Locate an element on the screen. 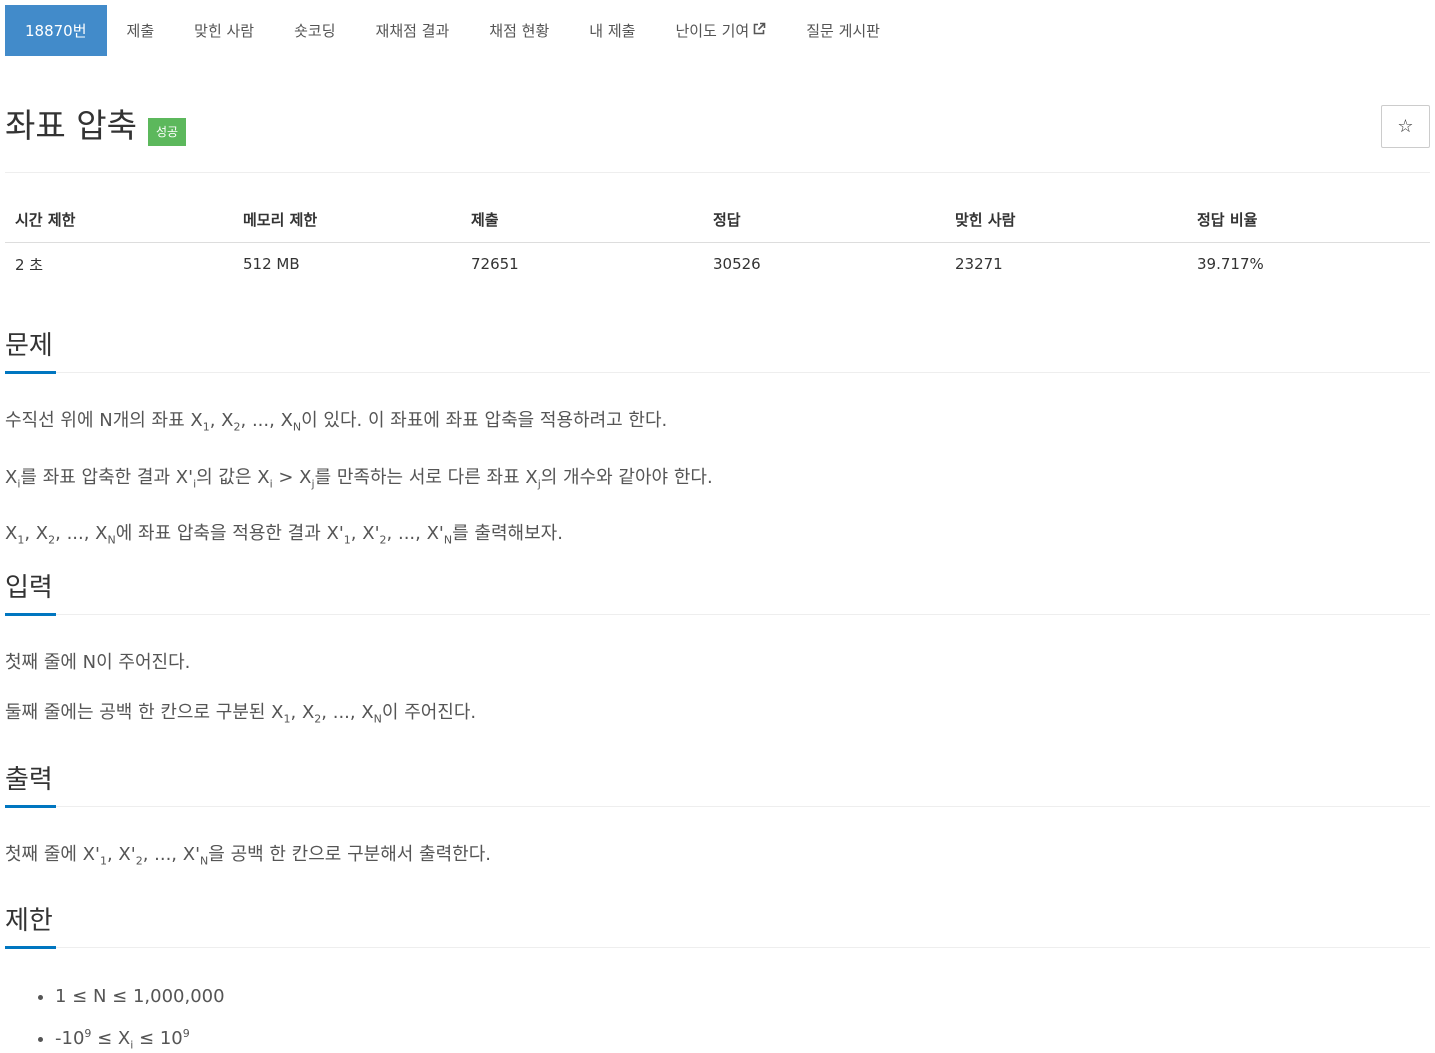 This screenshot has width=1435, height=1053. tab-qna: 질문 게시판 is located at coordinates (843, 30).